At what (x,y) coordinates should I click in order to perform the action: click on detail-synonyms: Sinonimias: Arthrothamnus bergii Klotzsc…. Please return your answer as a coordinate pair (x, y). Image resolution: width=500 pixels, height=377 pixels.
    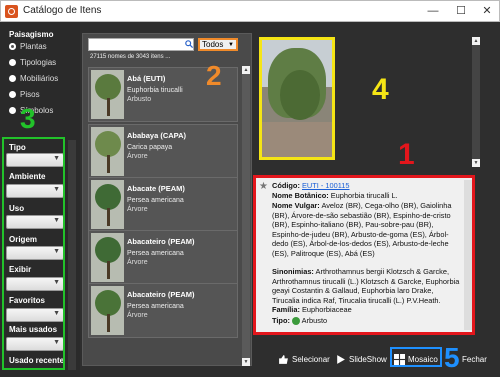
    Looking at the image, I should click on (366, 286).